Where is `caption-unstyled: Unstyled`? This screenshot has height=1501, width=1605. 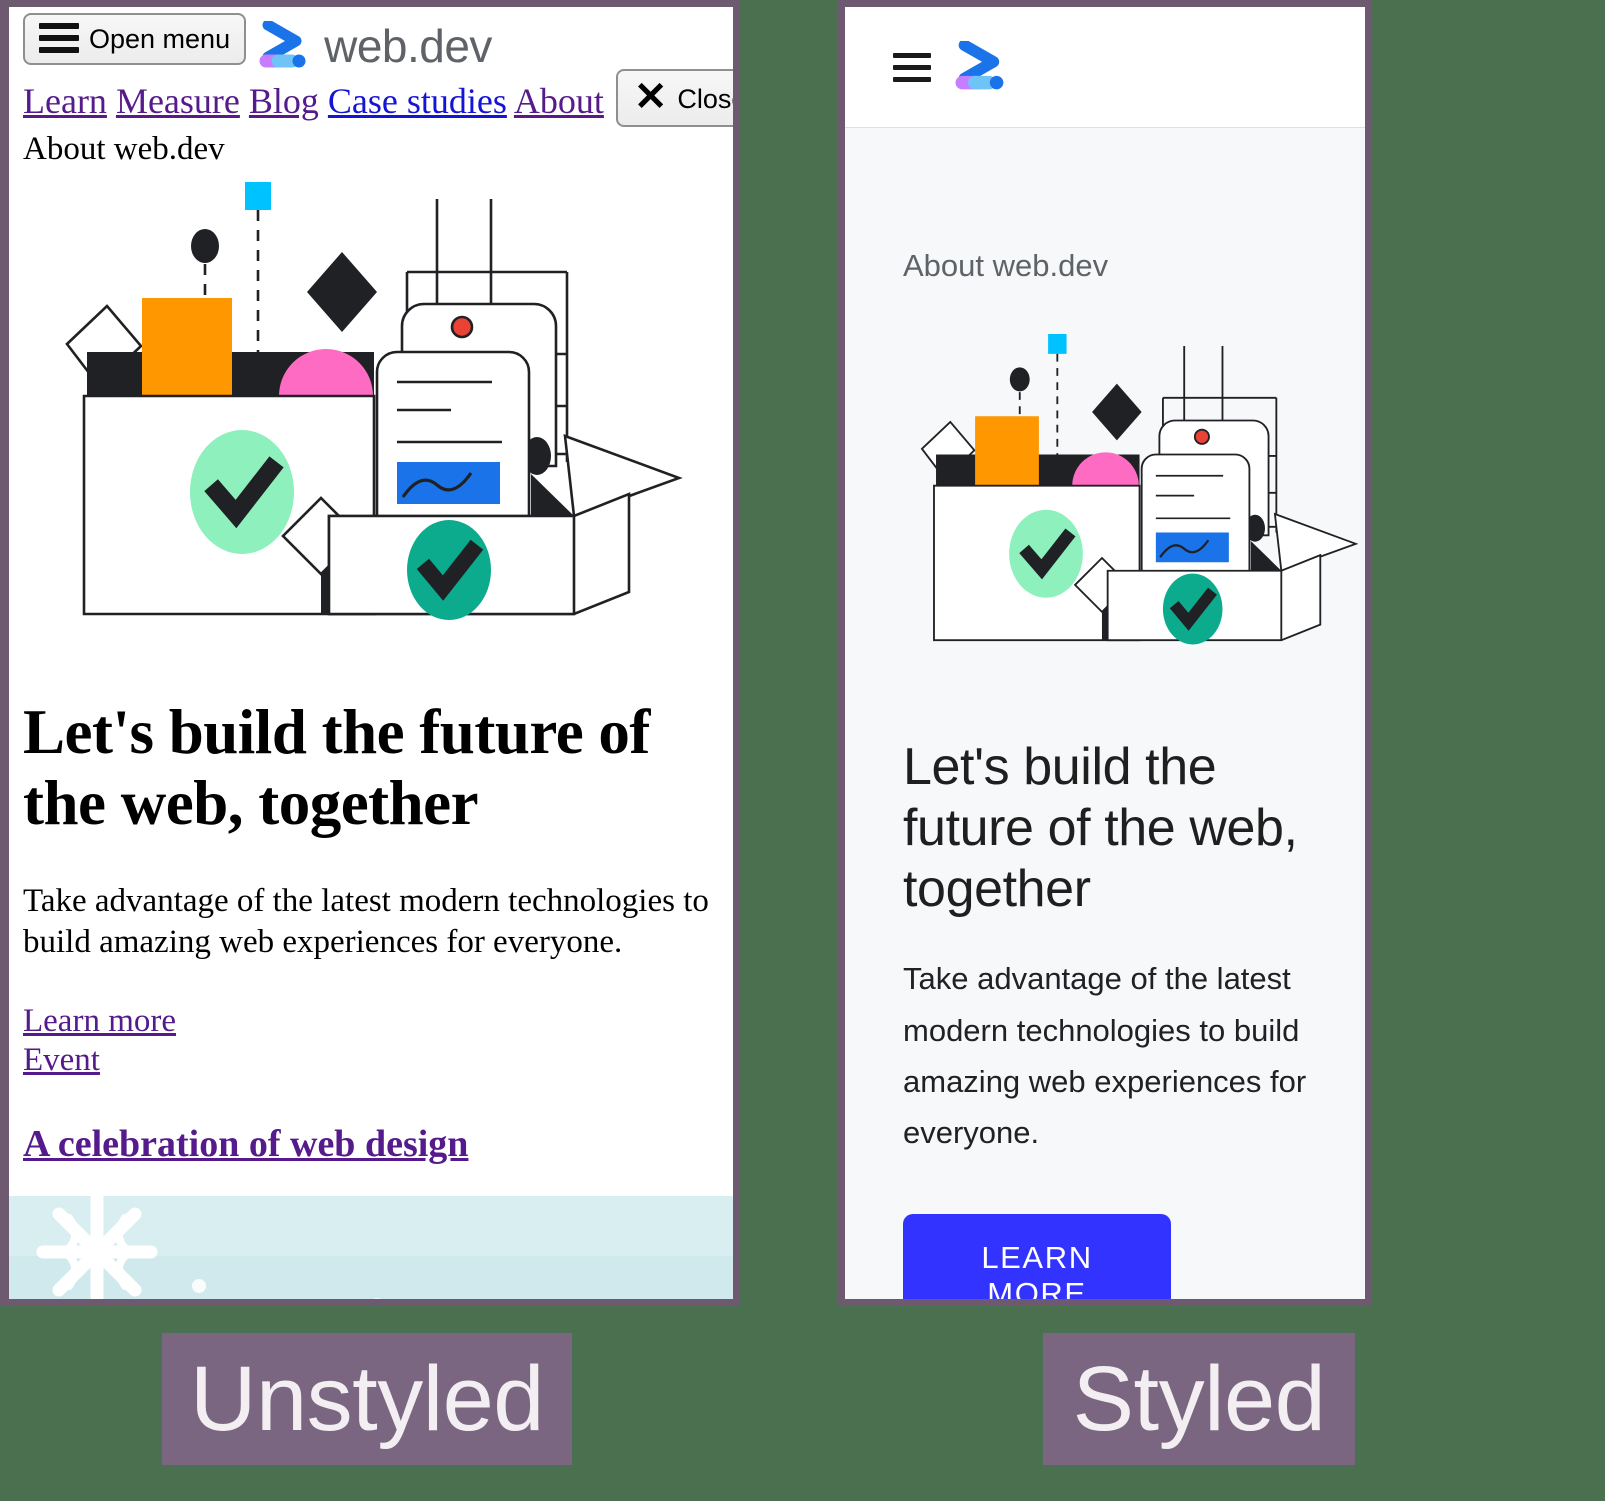
caption-unstyled: Unstyled is located at coordinates (367, 1399).